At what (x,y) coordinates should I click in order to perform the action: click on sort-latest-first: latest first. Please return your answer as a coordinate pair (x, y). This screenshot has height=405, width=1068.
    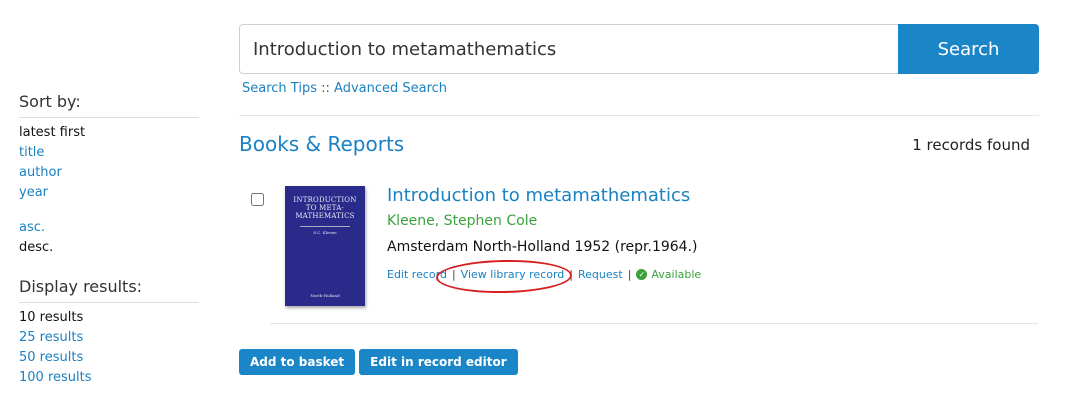
    Looking at the image, I should click on (52, 132).